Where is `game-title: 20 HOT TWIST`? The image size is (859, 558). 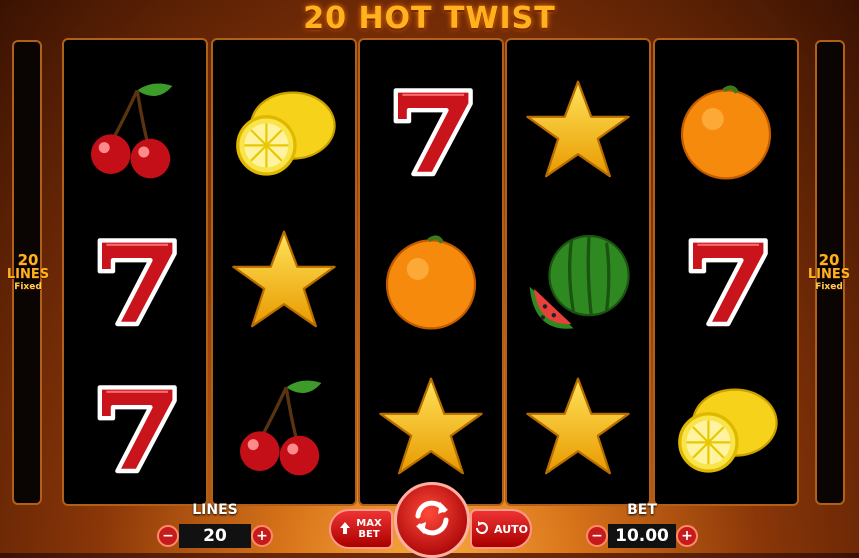
game-title: 20 HOT TWIST is located at coordinates (429, 18).